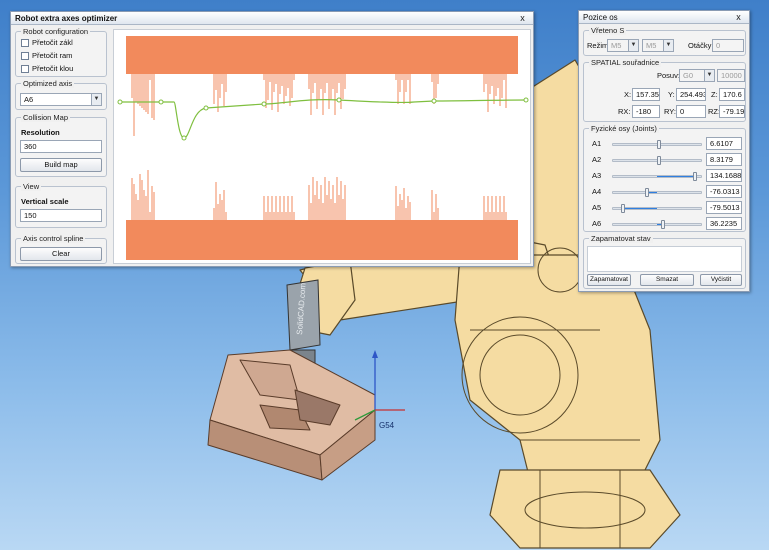  What do you see at coordinates (61, 215) in the screenshot?
I see `vertical-scale-input: 150` at bounding box center [61, 215].